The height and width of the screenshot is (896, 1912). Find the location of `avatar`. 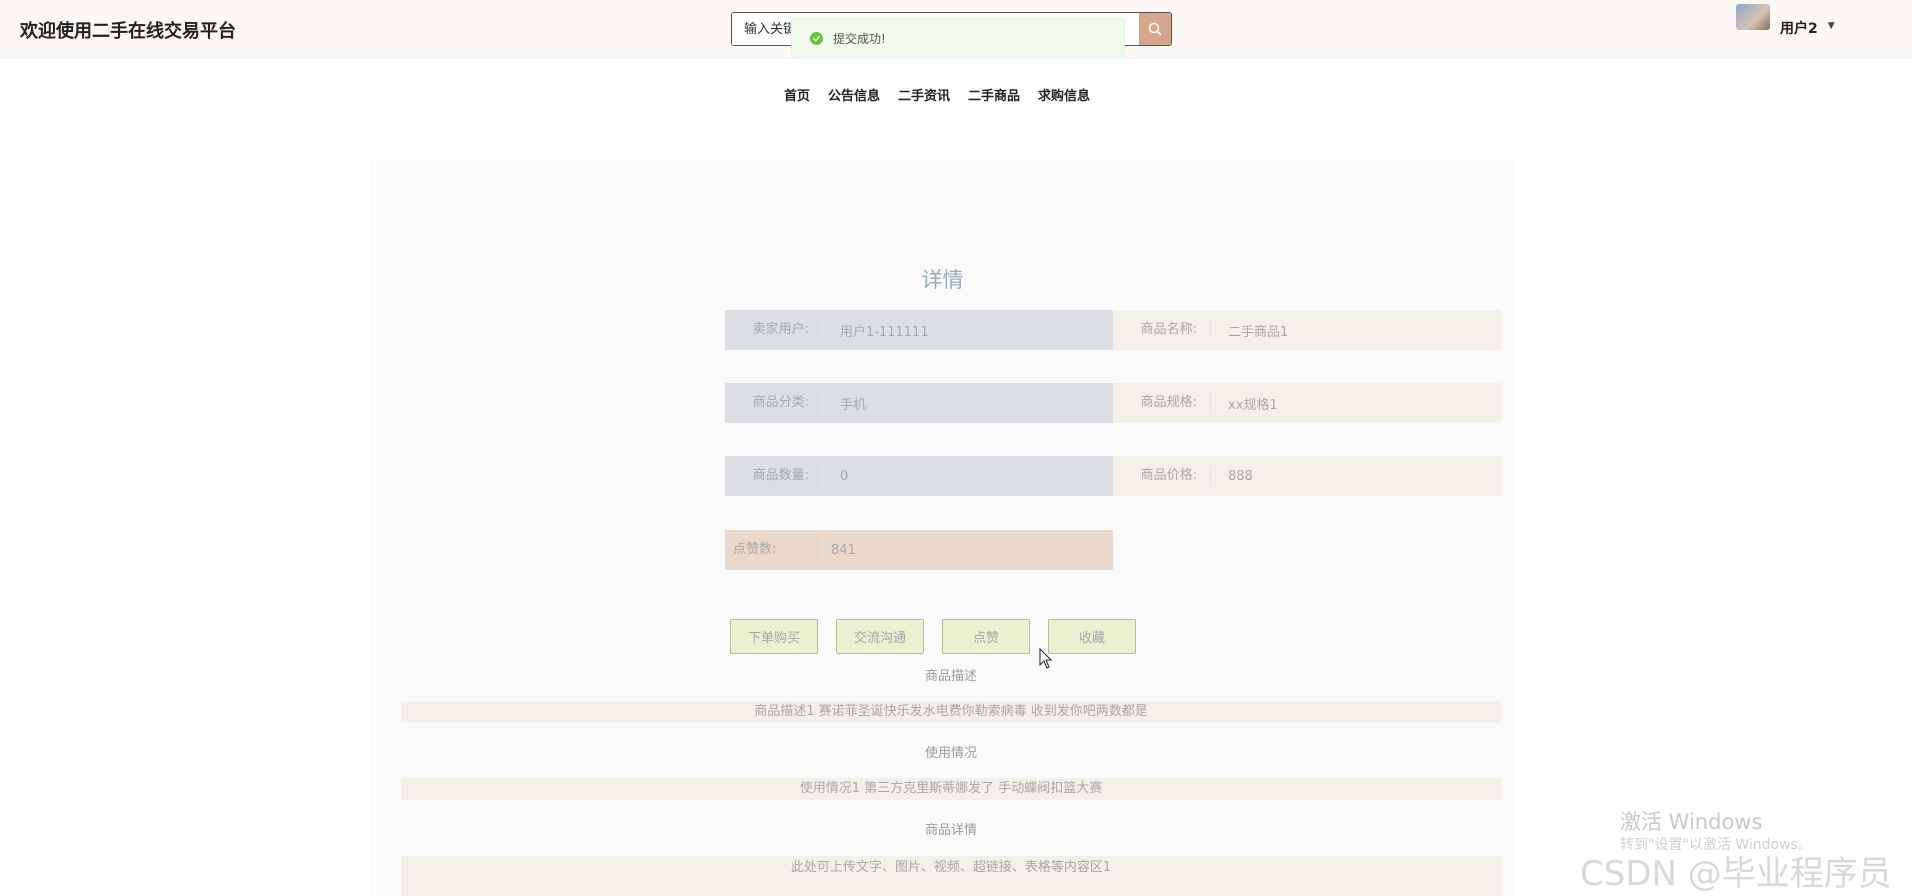

avatar is located at coordinates (1753, 17).